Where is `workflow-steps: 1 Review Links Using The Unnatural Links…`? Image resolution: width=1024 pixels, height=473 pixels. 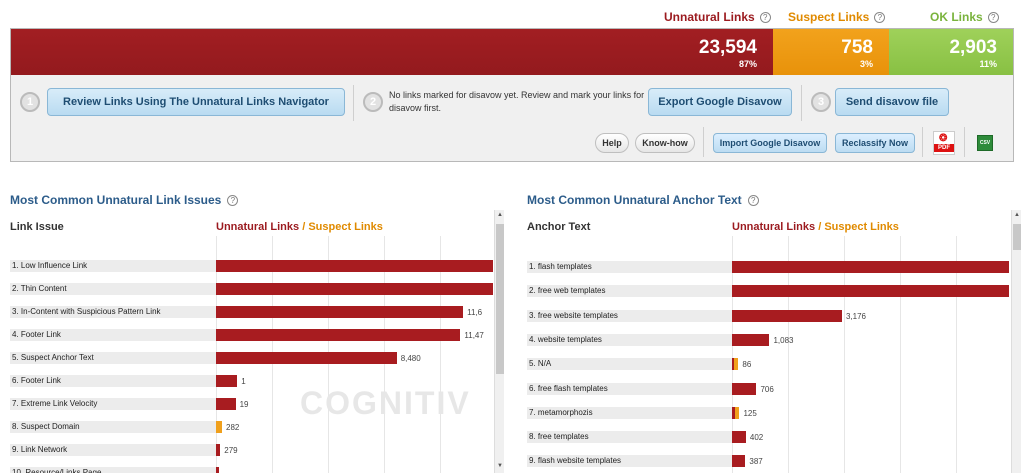
workflow-steps: 1 Review Links Using The Unnatural Links… is located at coordinates (512, 103).